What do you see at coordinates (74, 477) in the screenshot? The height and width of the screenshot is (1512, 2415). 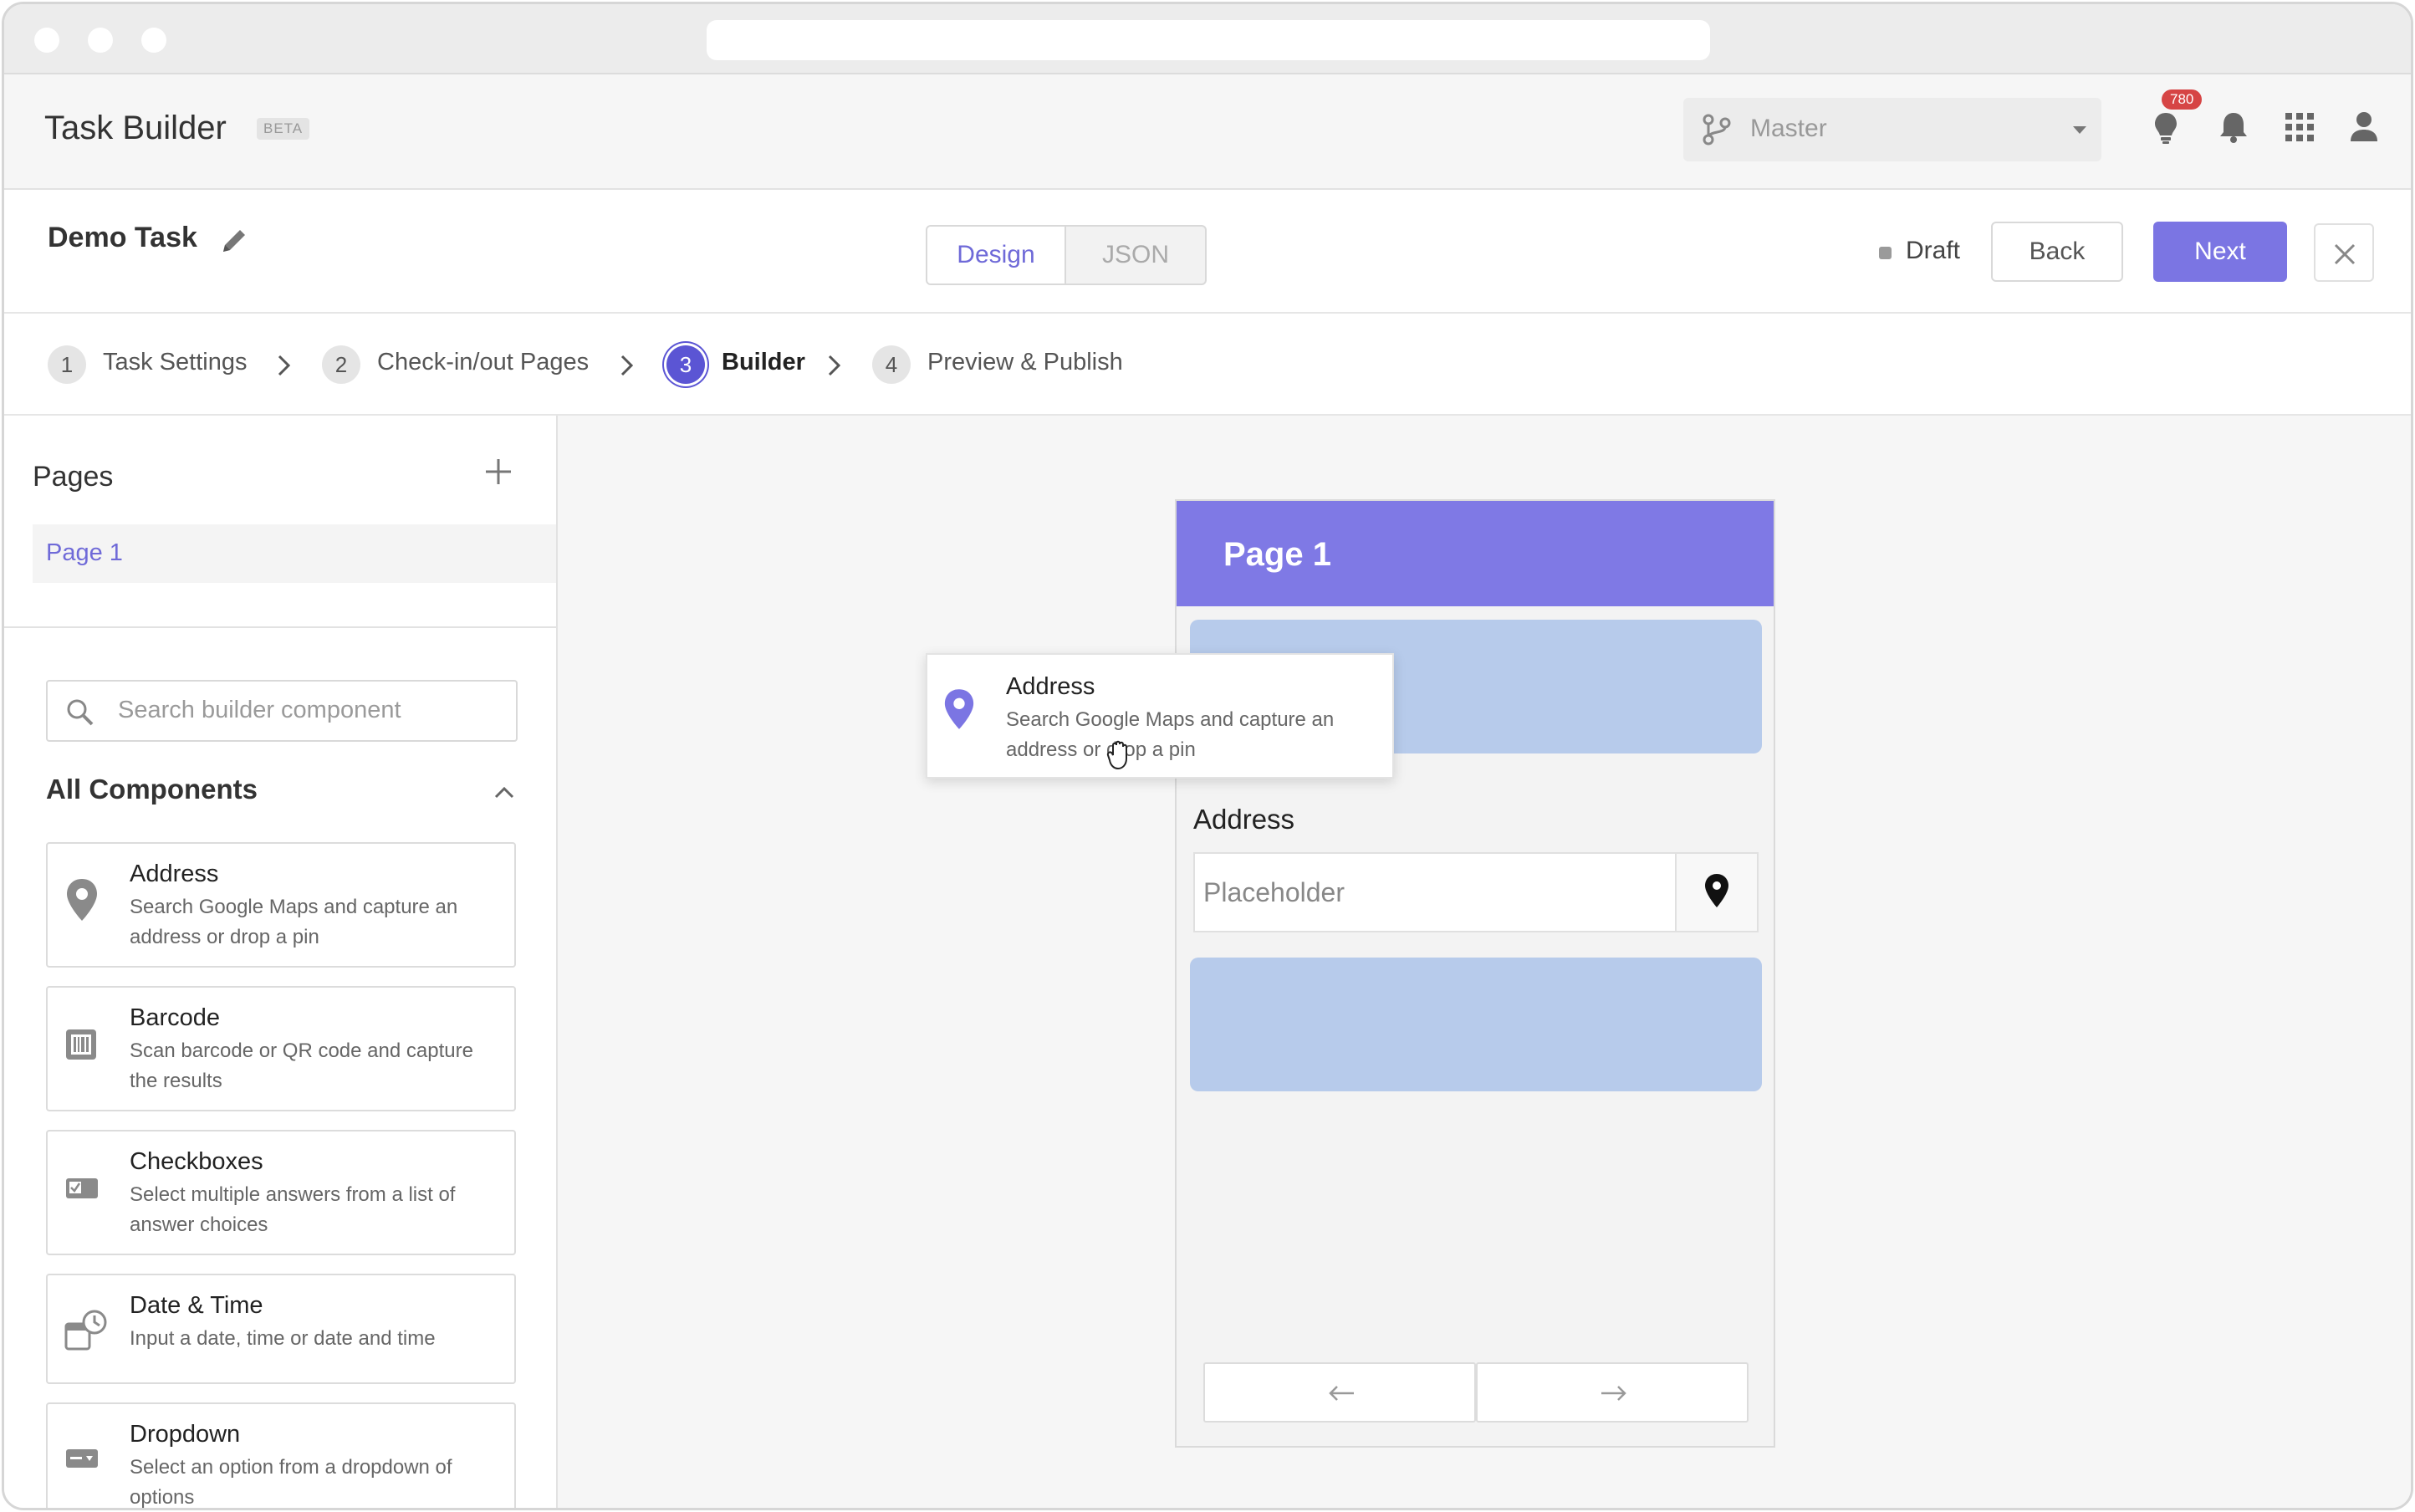 I see `pages-title: Pages` at bounding box center [74, 477].